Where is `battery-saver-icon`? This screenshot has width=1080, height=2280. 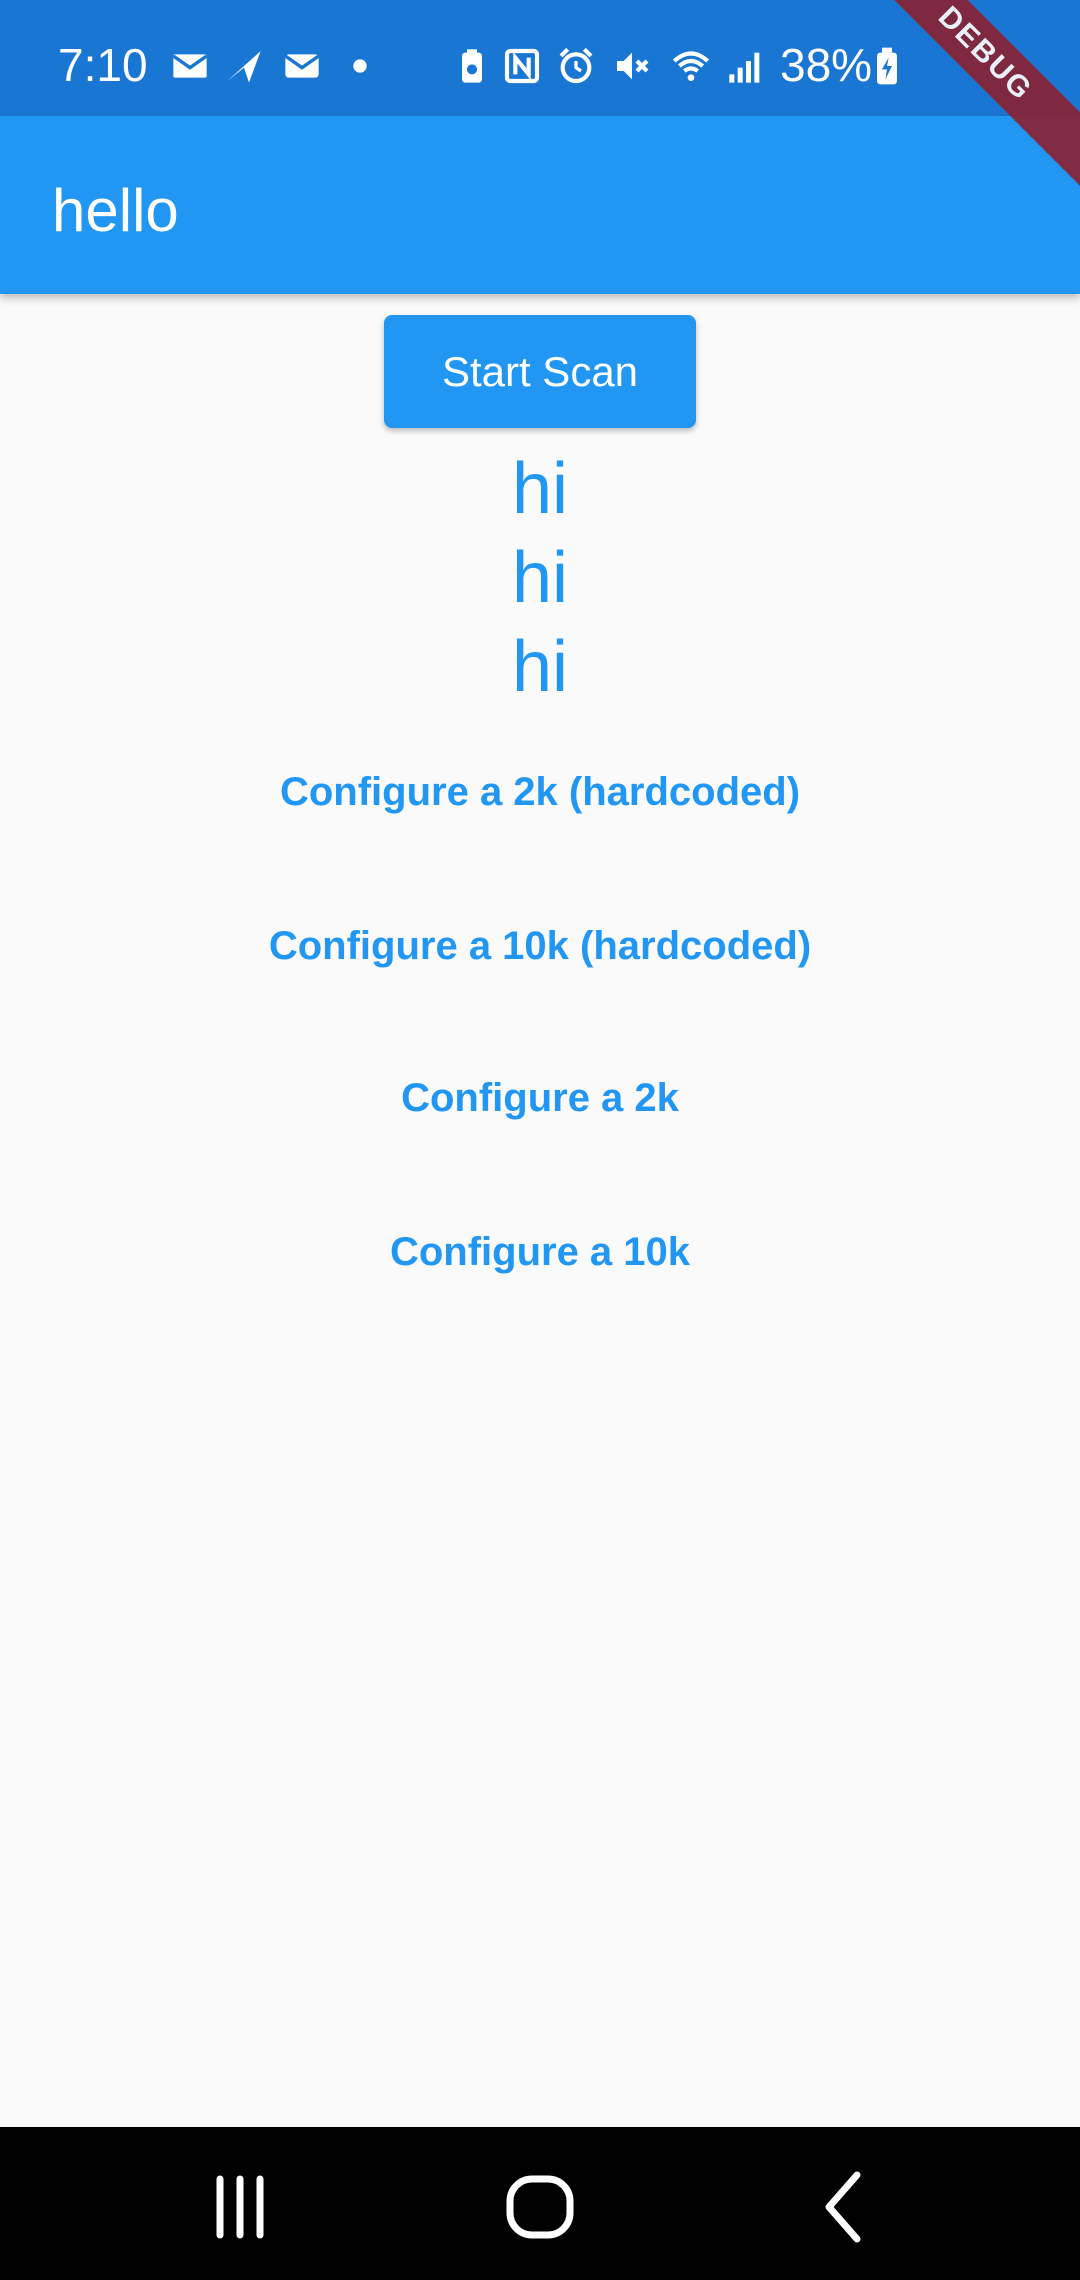 battery-saver-icon is located at coordinates (472, 66).